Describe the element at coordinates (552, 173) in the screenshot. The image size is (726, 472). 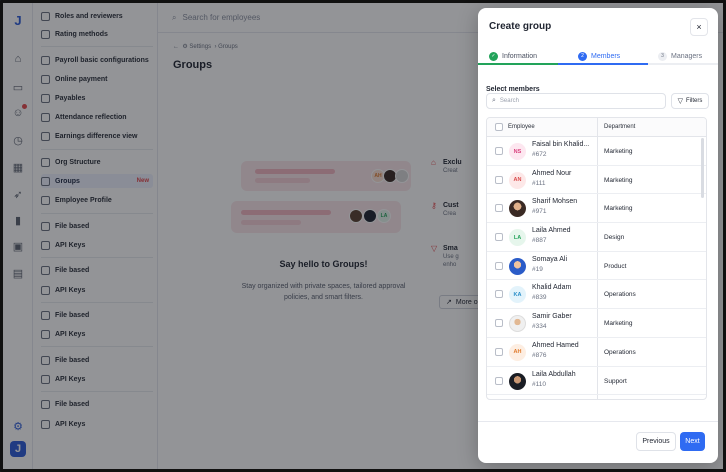
I see `employee-name: Ahmed Nour` at that location.